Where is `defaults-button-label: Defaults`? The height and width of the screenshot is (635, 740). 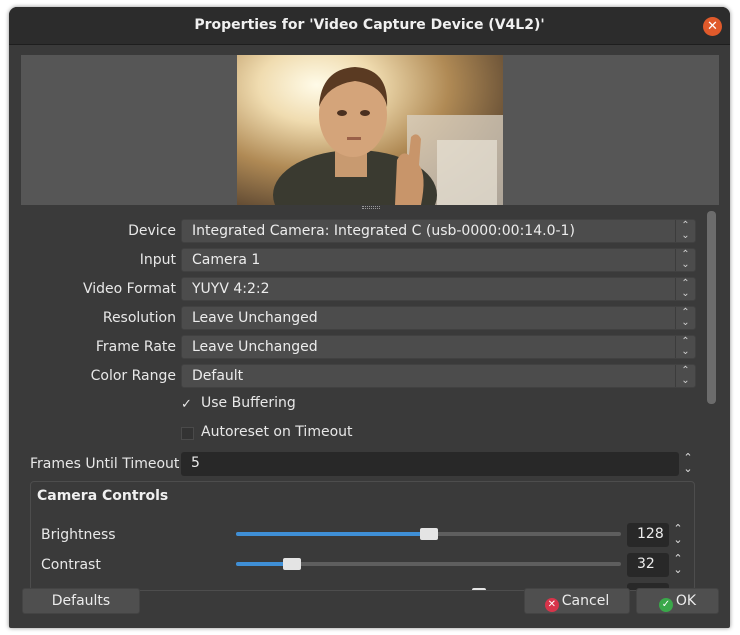 defaults-button-label: Defaults is located at coordinates (81, 601).